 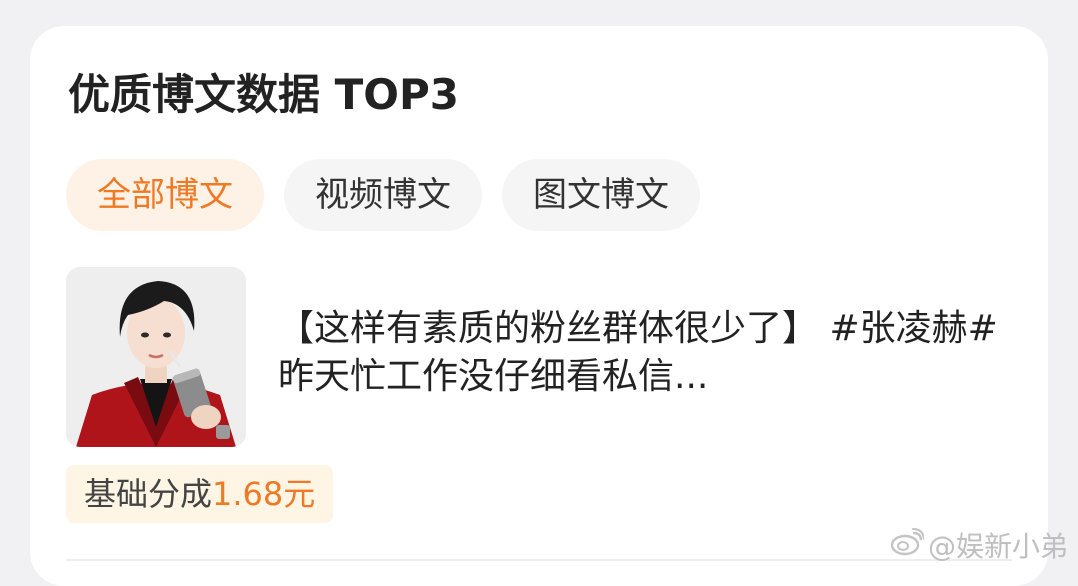 What do you see at coordinates (997, 546) in the screenshot?
I see `watermark-text: @娱新小弟` at bounding box center [997, 546].